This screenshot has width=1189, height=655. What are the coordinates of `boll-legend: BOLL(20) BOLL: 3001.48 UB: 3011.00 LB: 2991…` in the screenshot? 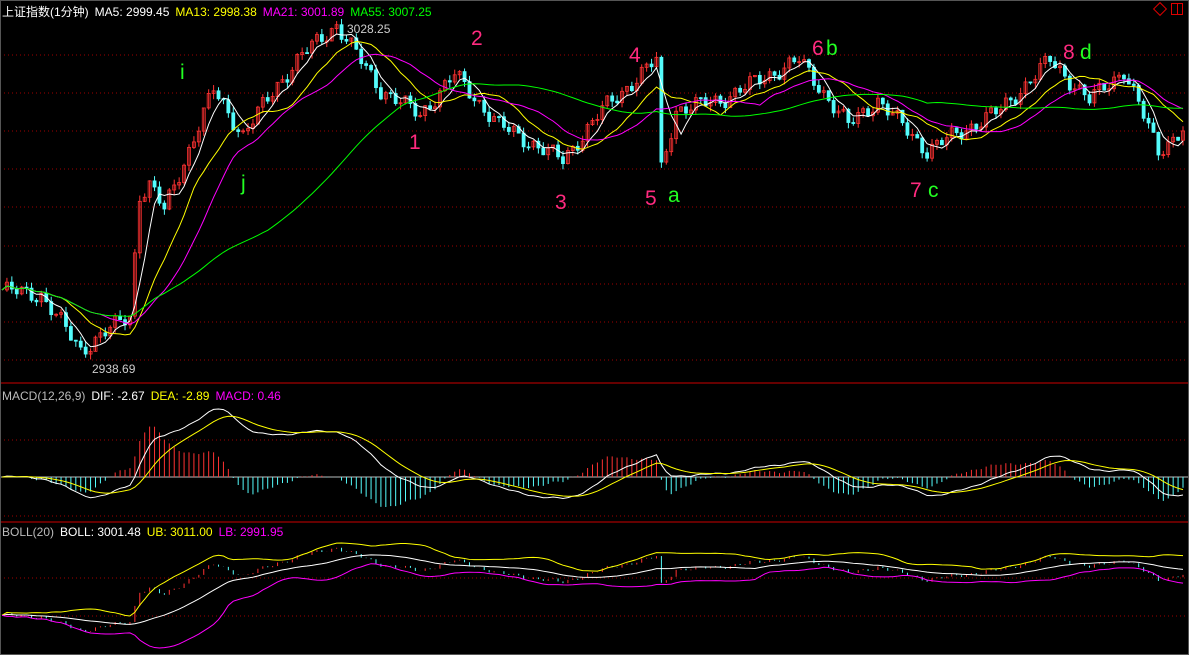 It's located at (145, 532).